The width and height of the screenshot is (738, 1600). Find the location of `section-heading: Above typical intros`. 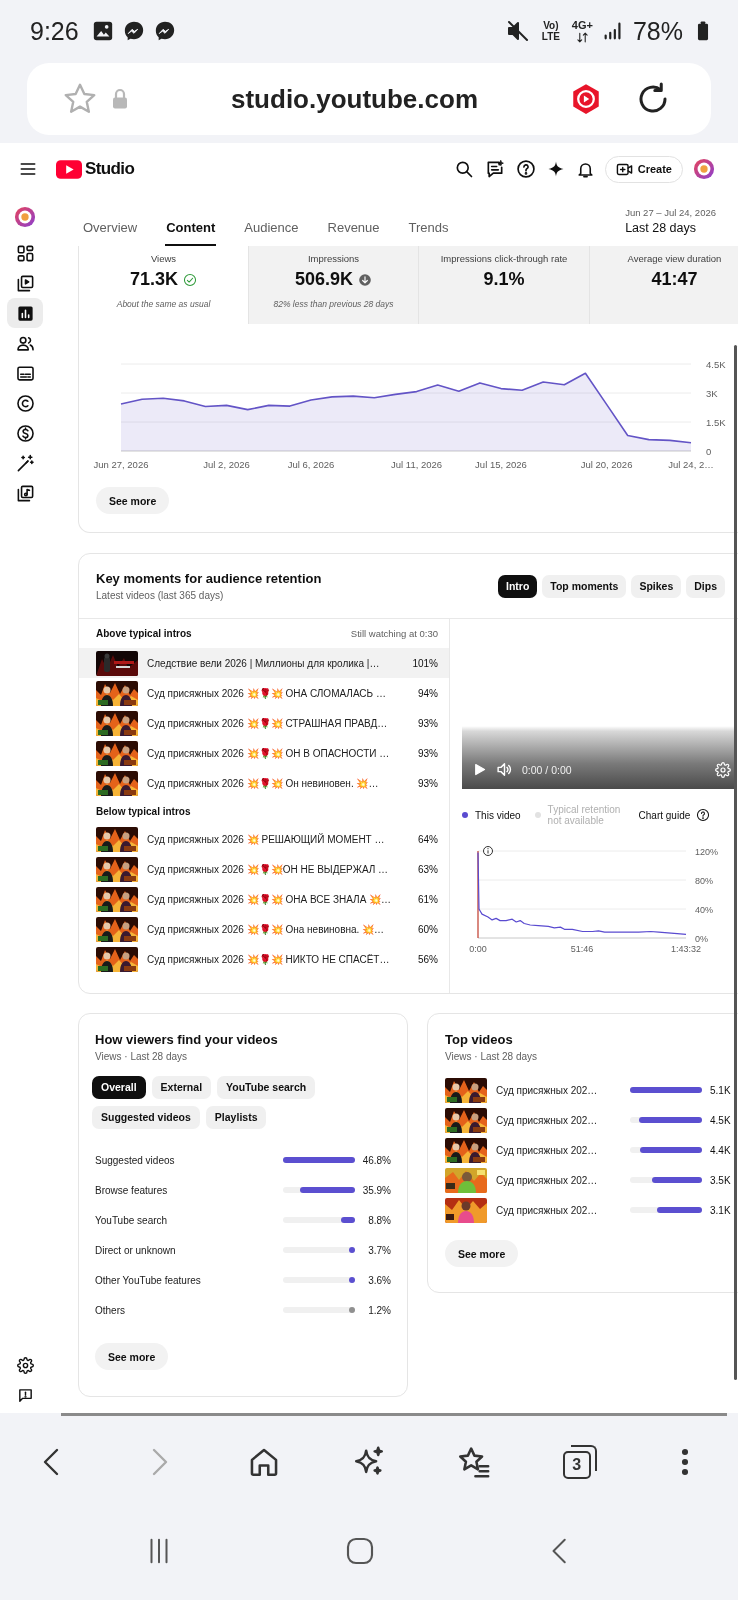

section-heading: Above typical intros is located at coordinates (144, 633).